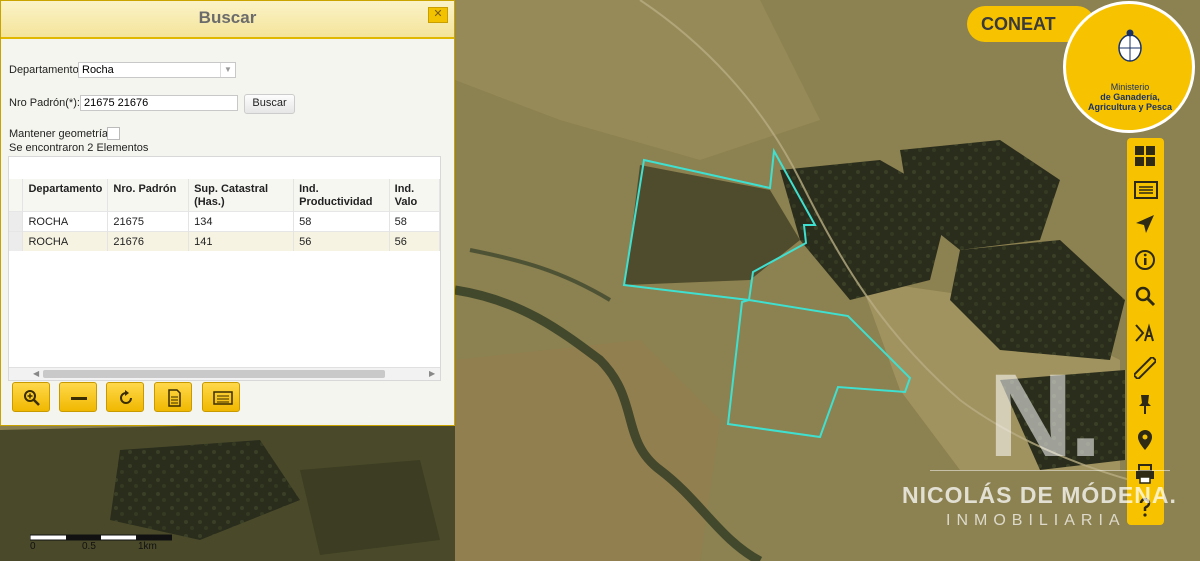  Describe the element at coordinates (269, 104) in the screenshot. I see `buscar-button: Buscar` at that location.